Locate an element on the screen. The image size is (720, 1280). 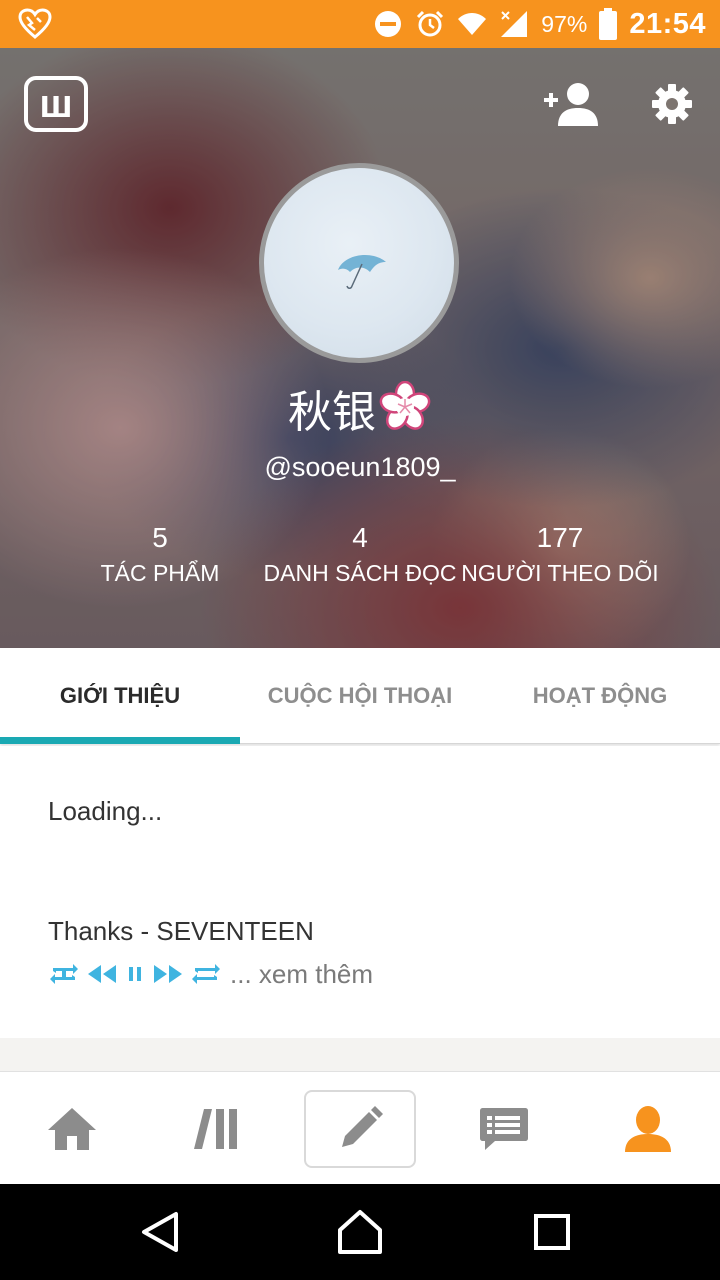
username: @sooeun1809_ is located at coordinates (360, 467).